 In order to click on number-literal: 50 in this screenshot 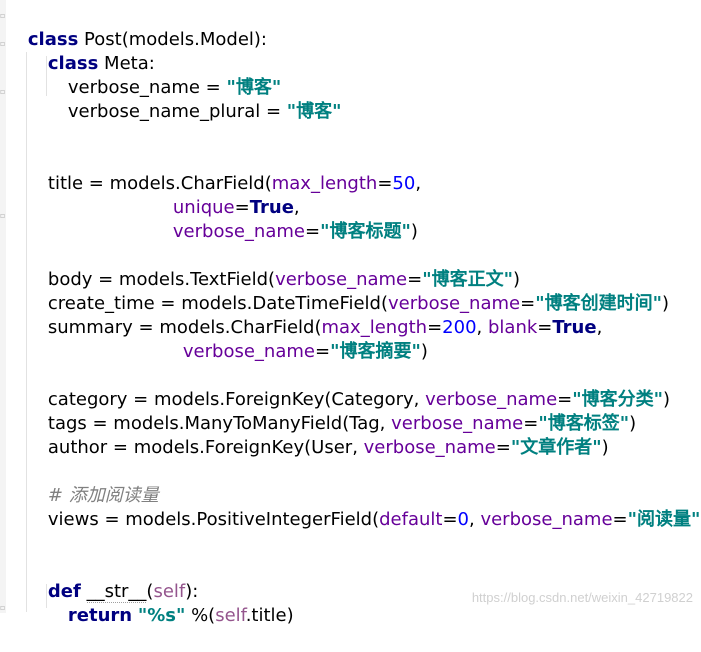, I will do `click(404, 183)`.